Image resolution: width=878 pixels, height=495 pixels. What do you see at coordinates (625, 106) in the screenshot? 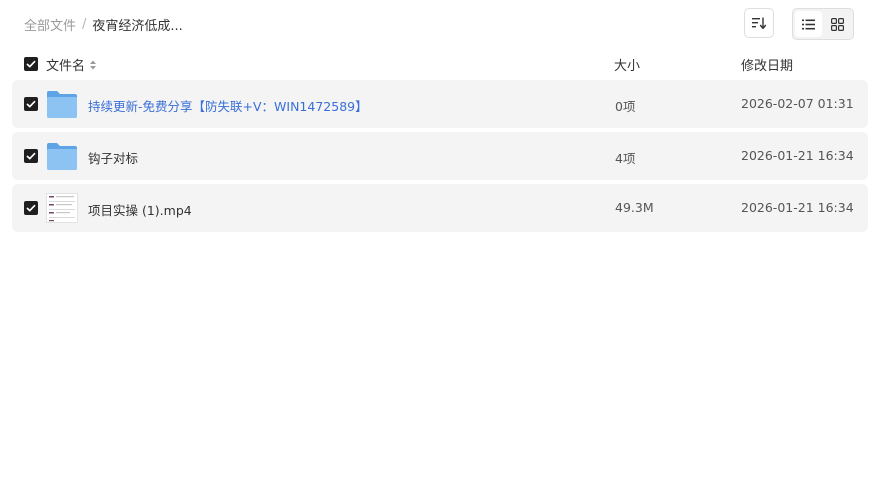
I see `file-size: 0项` at bounding box center [625, 106].